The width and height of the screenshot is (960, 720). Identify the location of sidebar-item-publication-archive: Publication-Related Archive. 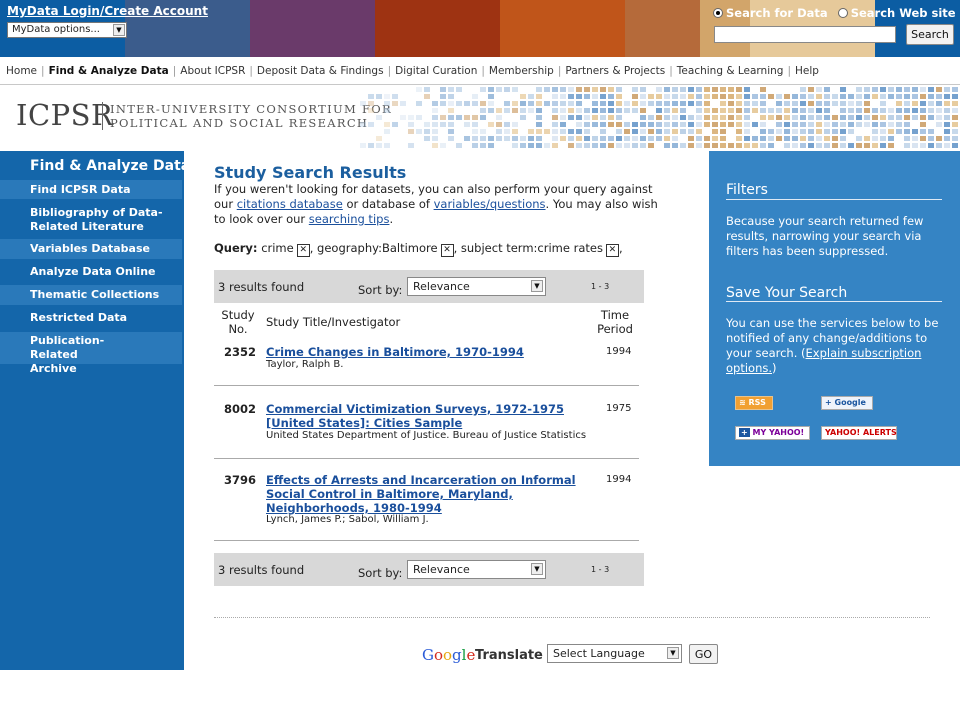
(91, 353).